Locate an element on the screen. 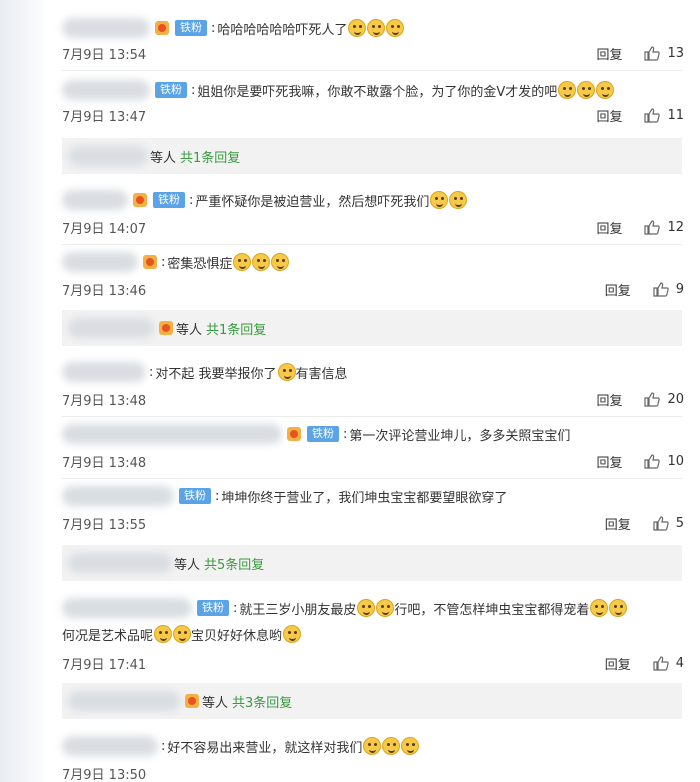 This screenshot has width=700, height=782. comment-text-line2b: 宝贝好好休息哟 is located at coordinates (237, 636).